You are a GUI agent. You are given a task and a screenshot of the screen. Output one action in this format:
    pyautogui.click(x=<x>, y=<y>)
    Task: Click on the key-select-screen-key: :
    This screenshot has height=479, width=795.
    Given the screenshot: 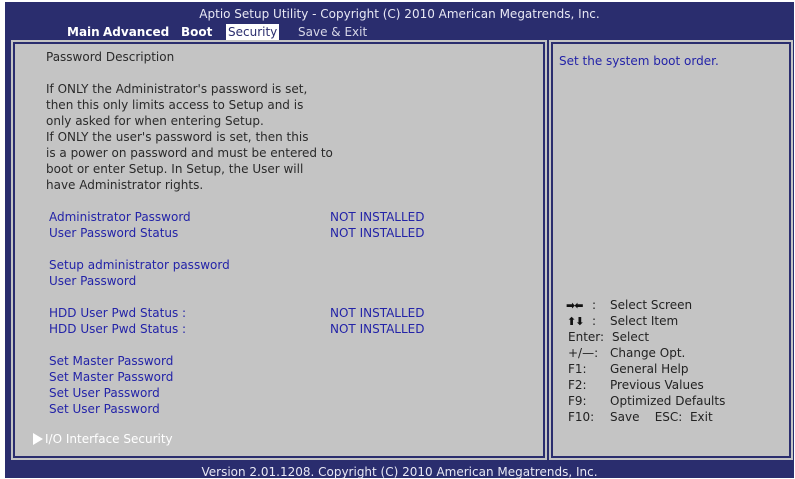 What is the action you would take?
    pyautogui.click(x=594, y=305)
    